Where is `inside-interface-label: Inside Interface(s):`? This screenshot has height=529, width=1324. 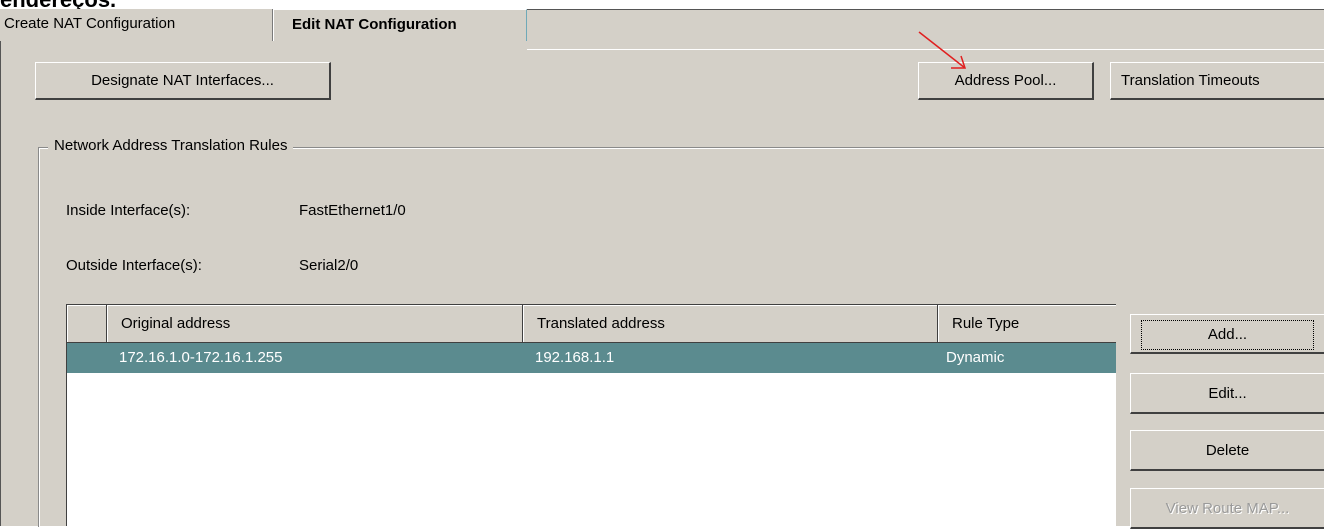
inside-interface-label: Inside Interface(s): is located at coordinates (128, 210).